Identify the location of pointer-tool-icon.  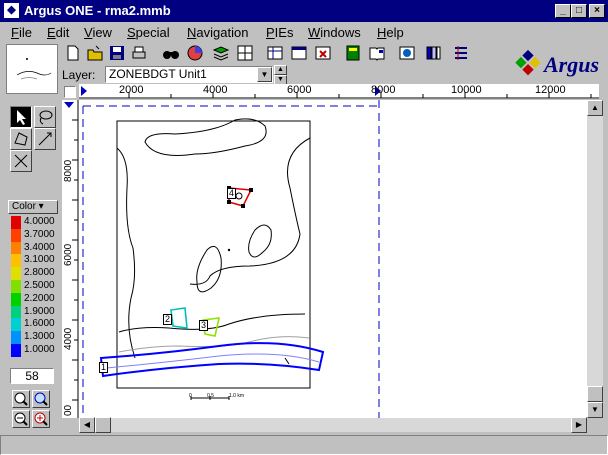
(21, 117).